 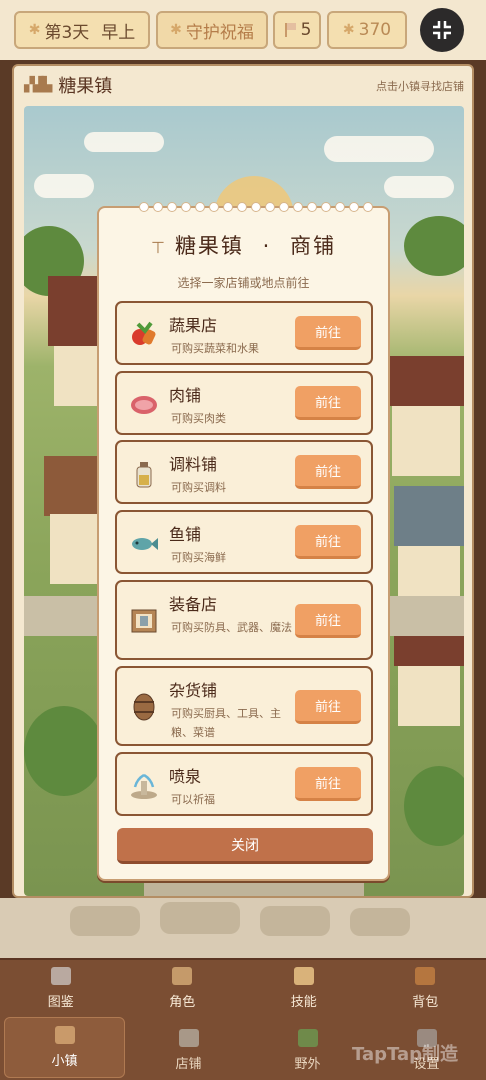 What do you see at coordinates (328, 333) in the screenshot?
I see `go-button-vegetables: 前往` at bounding box center [328, 333].